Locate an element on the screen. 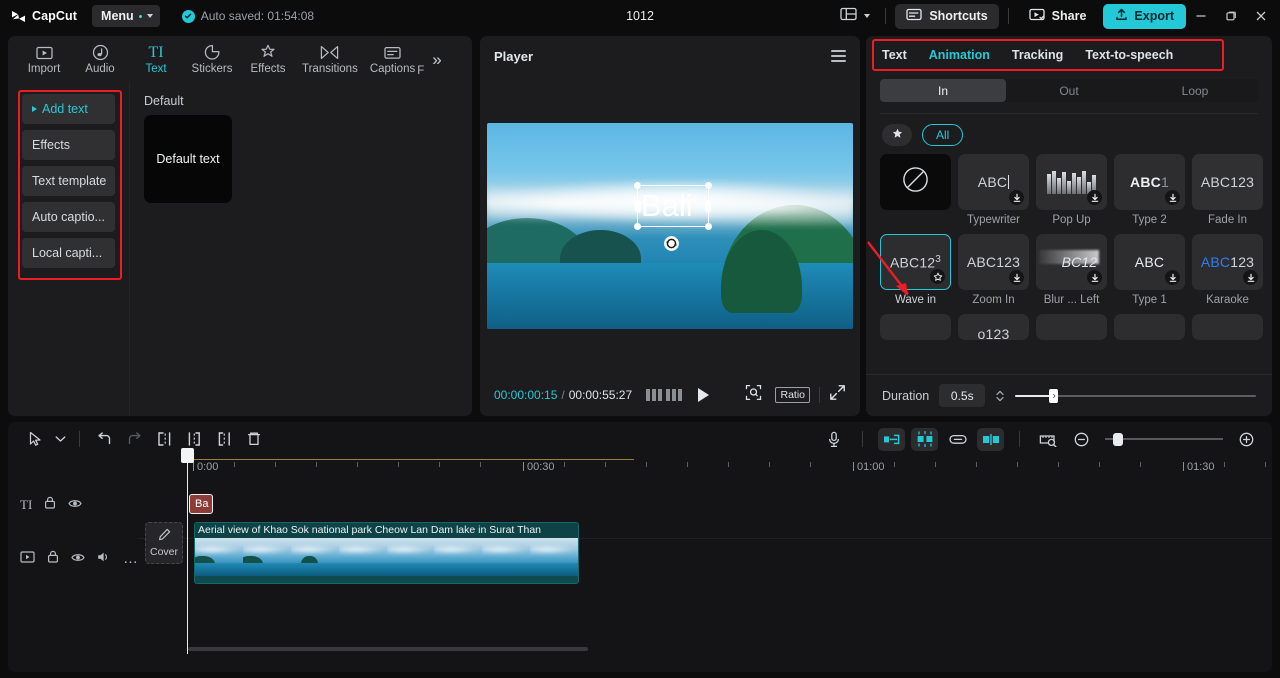 The height and width of the screenshot is (678, 1280). animation-item-zoom-in: ABC123 Zoom In is located at coordinates (993, 270).